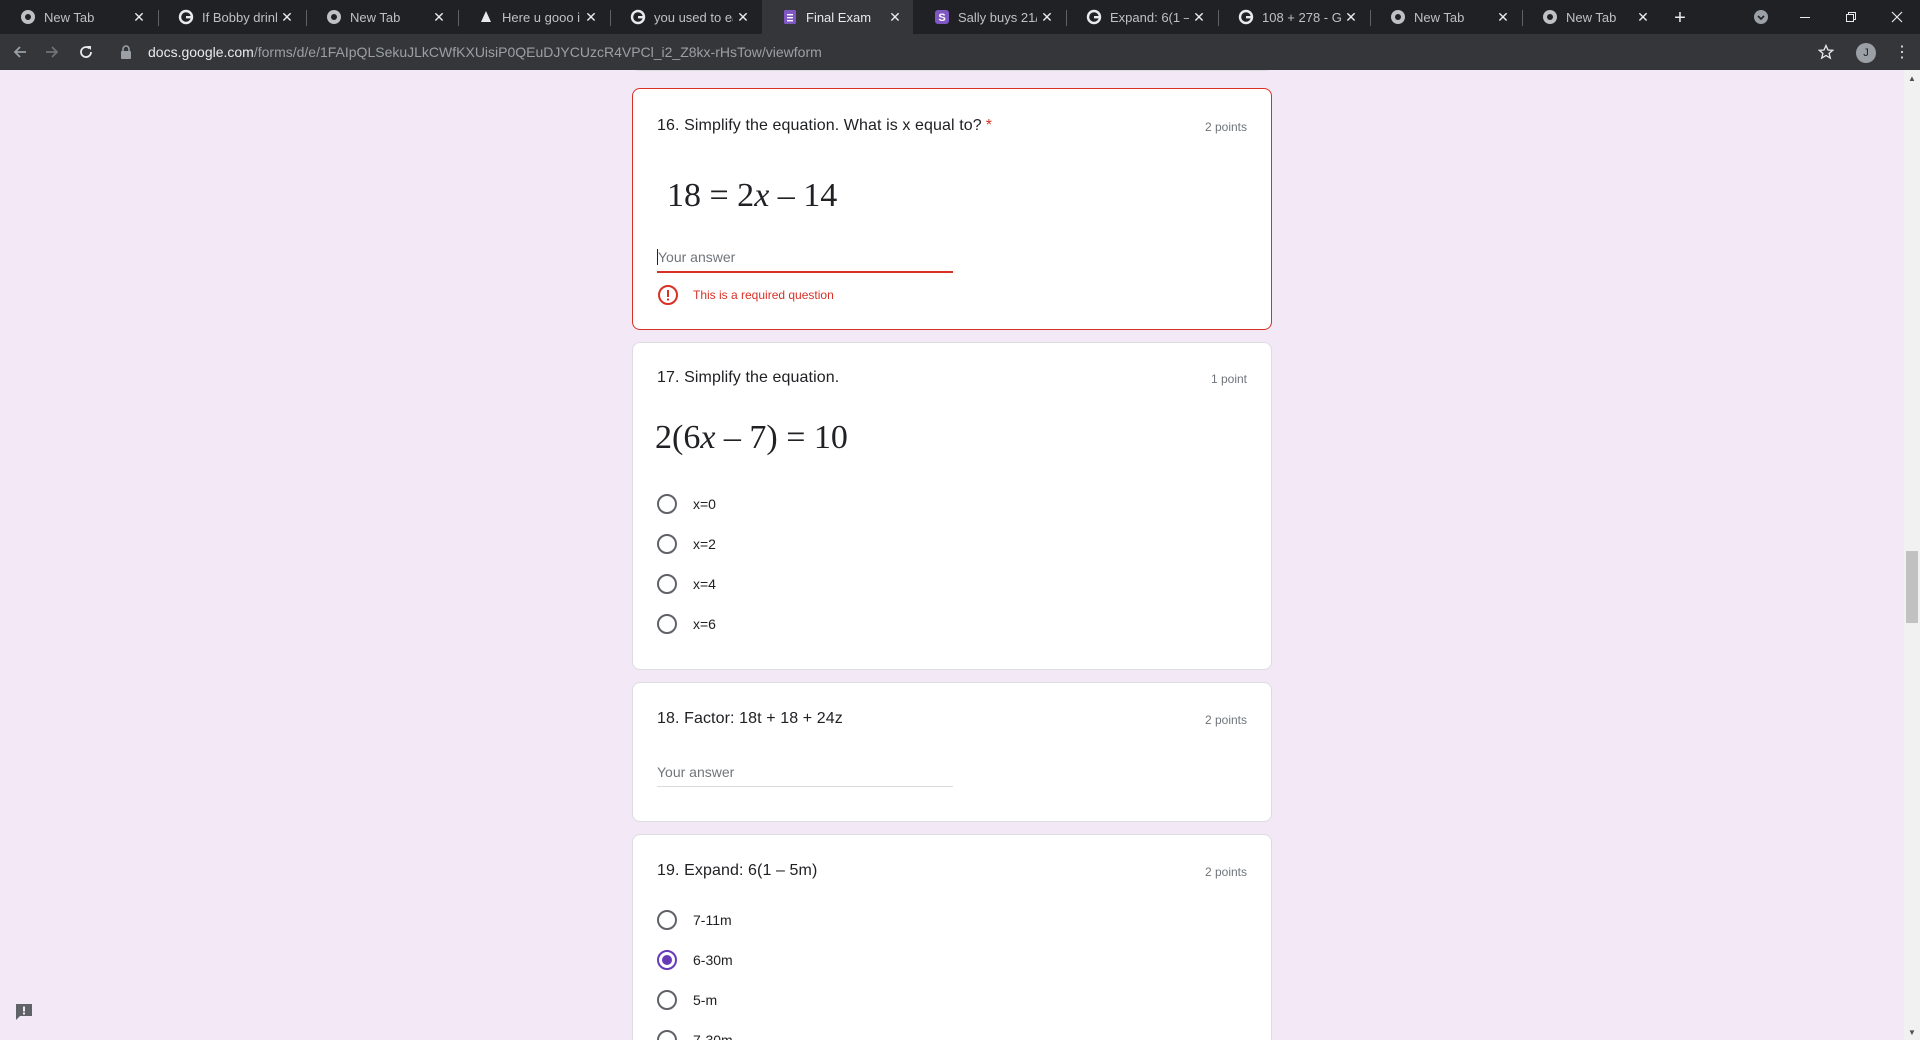 The width and height of the screenshot is (1920, 1040). I want to click on question-title: 18. Factor: 18t + 18 + 24z, so click(750, 718).